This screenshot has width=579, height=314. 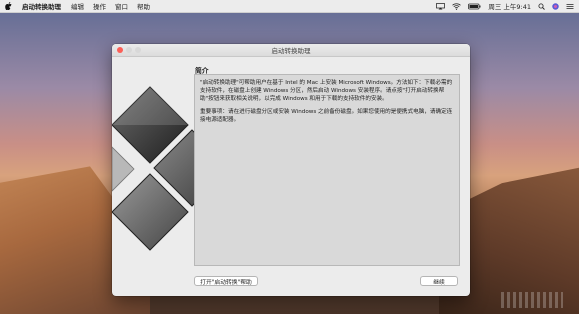 I want to click on menu-app-name: 启动转换助理, so click(x=41, y=6).